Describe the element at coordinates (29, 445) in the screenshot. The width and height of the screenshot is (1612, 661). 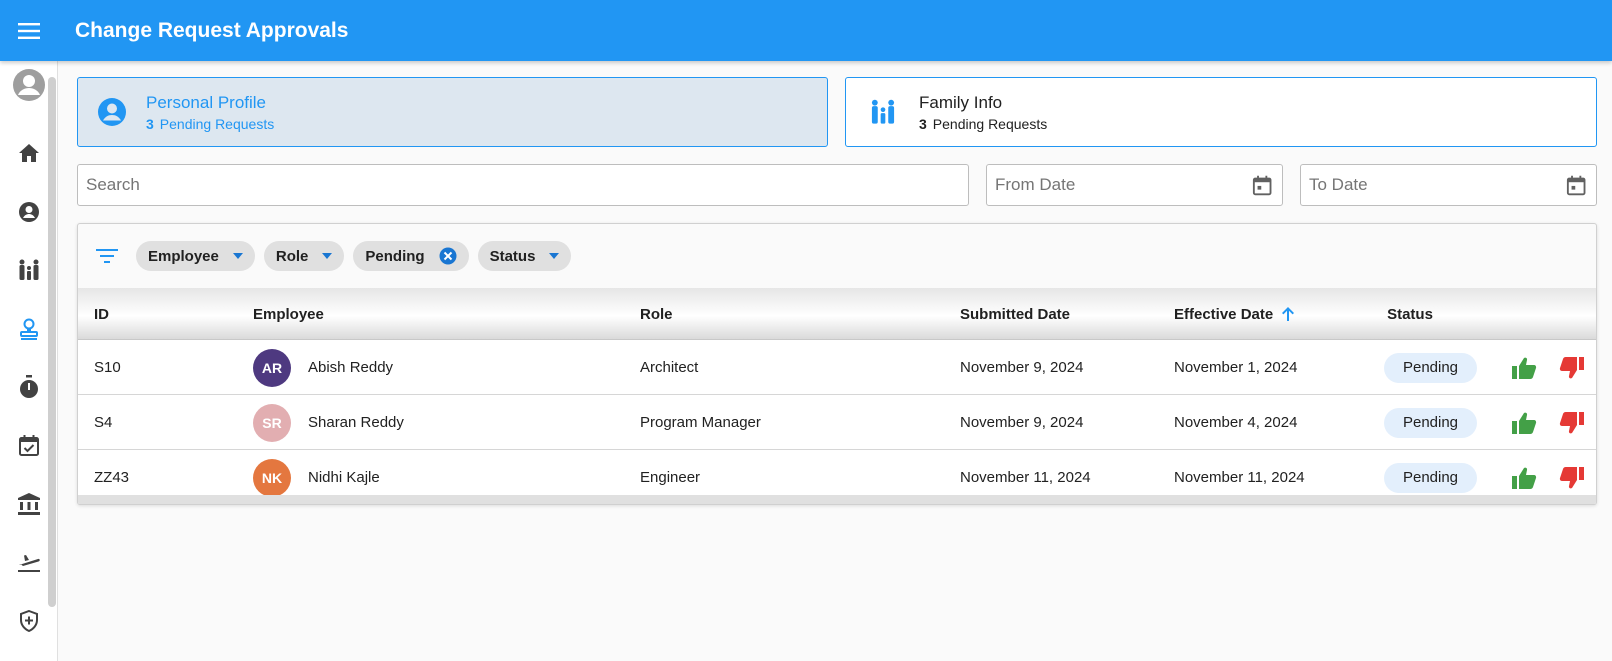
I see `calendar-check-icon` at that location.